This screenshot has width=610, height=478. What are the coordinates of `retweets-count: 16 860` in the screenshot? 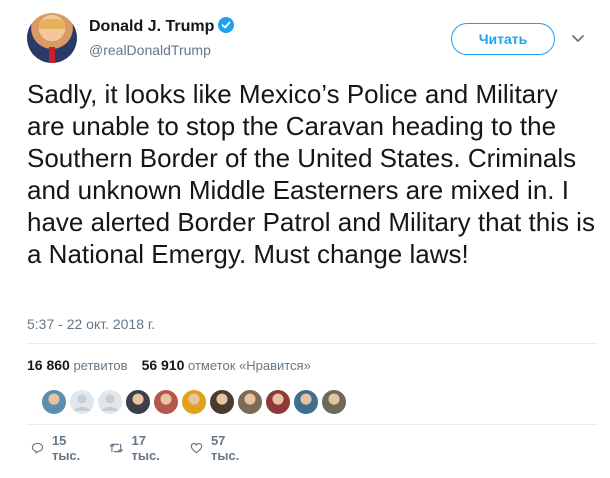 It's located at (48, 365).